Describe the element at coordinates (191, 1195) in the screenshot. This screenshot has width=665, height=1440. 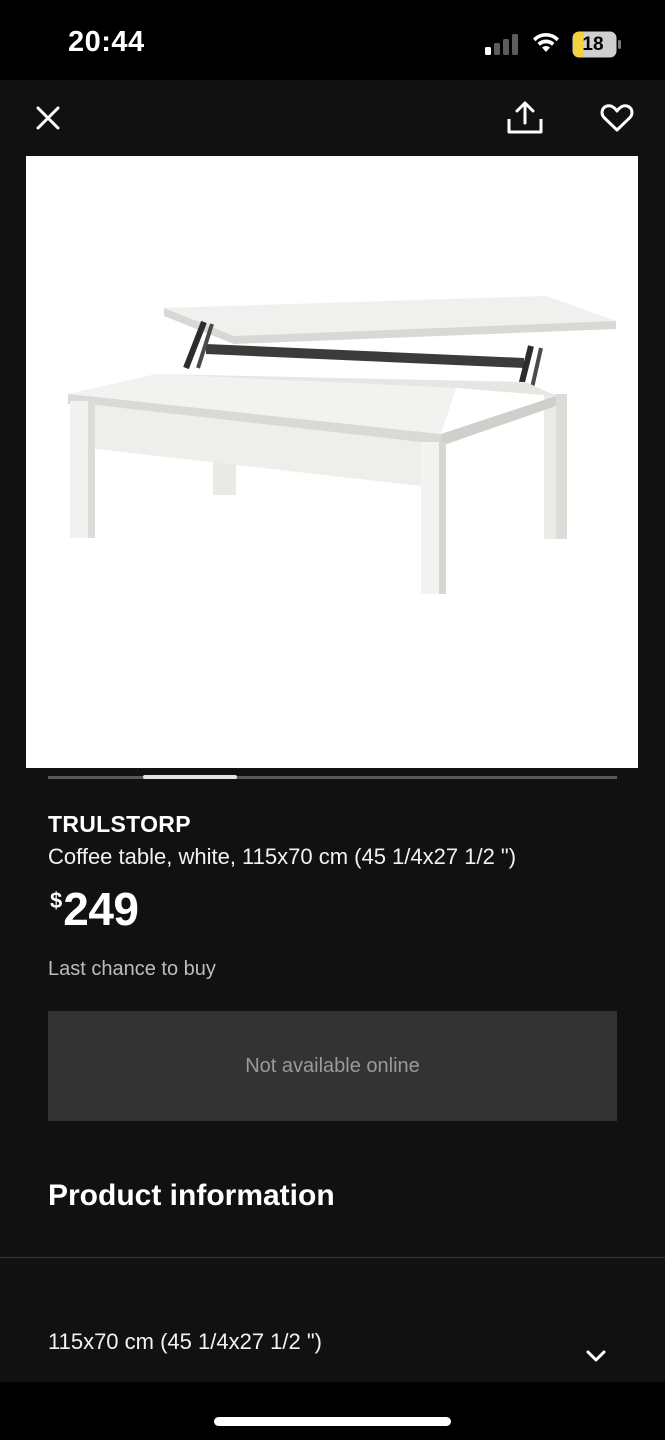
I see `product-information-heading: Product information` at that location.